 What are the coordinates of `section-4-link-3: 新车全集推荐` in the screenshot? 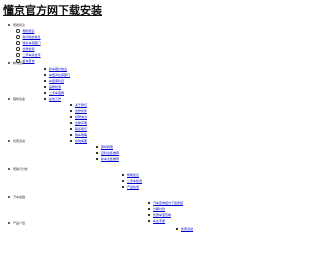 It's located at (107, 159).